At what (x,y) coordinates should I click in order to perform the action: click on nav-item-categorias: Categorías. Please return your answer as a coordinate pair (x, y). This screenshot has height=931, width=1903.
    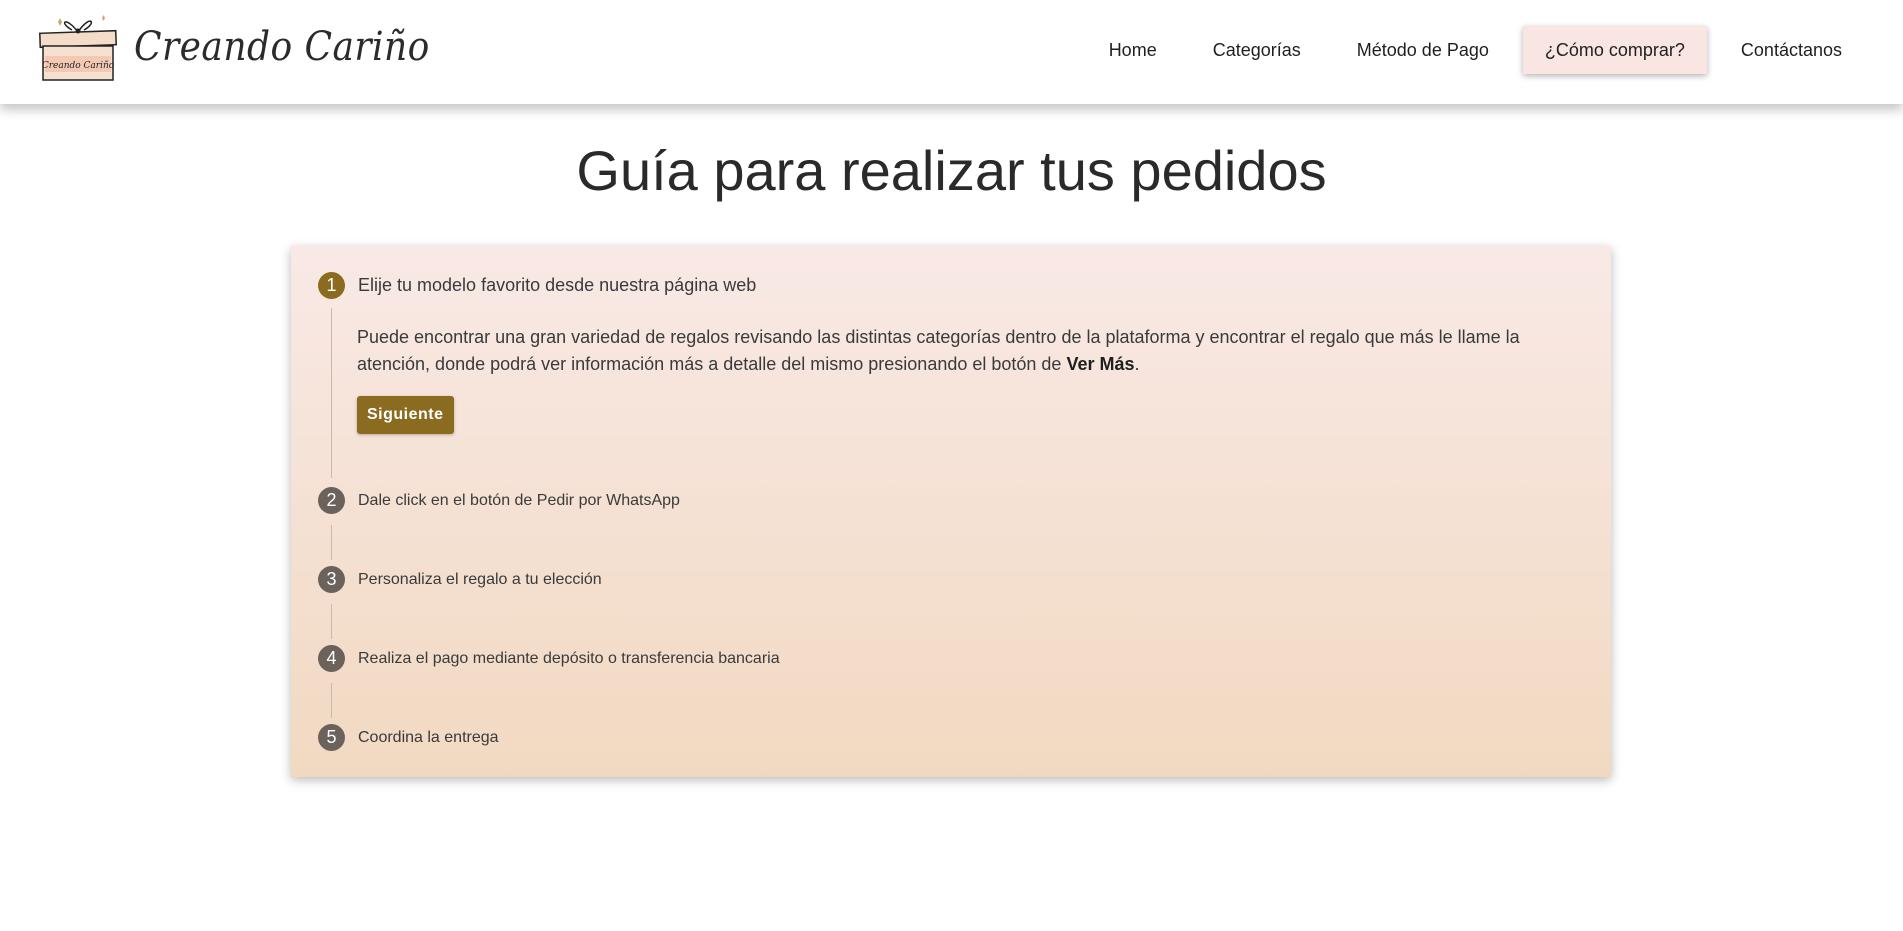
    Looking at the image, I should click on (1257, 50).